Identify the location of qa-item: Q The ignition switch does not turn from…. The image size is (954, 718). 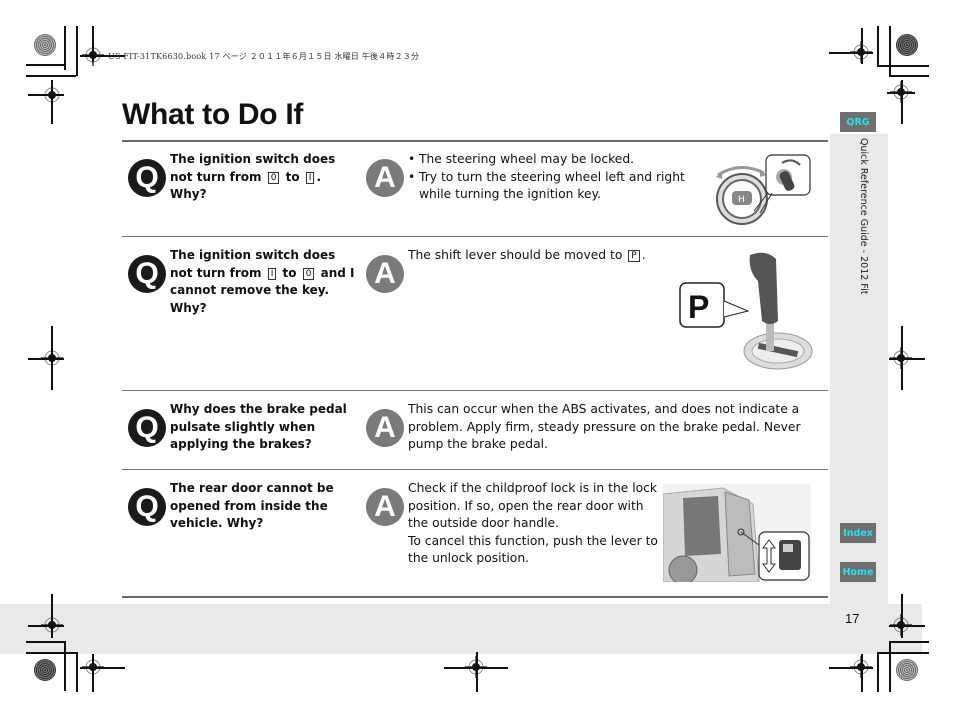
(475, 188).